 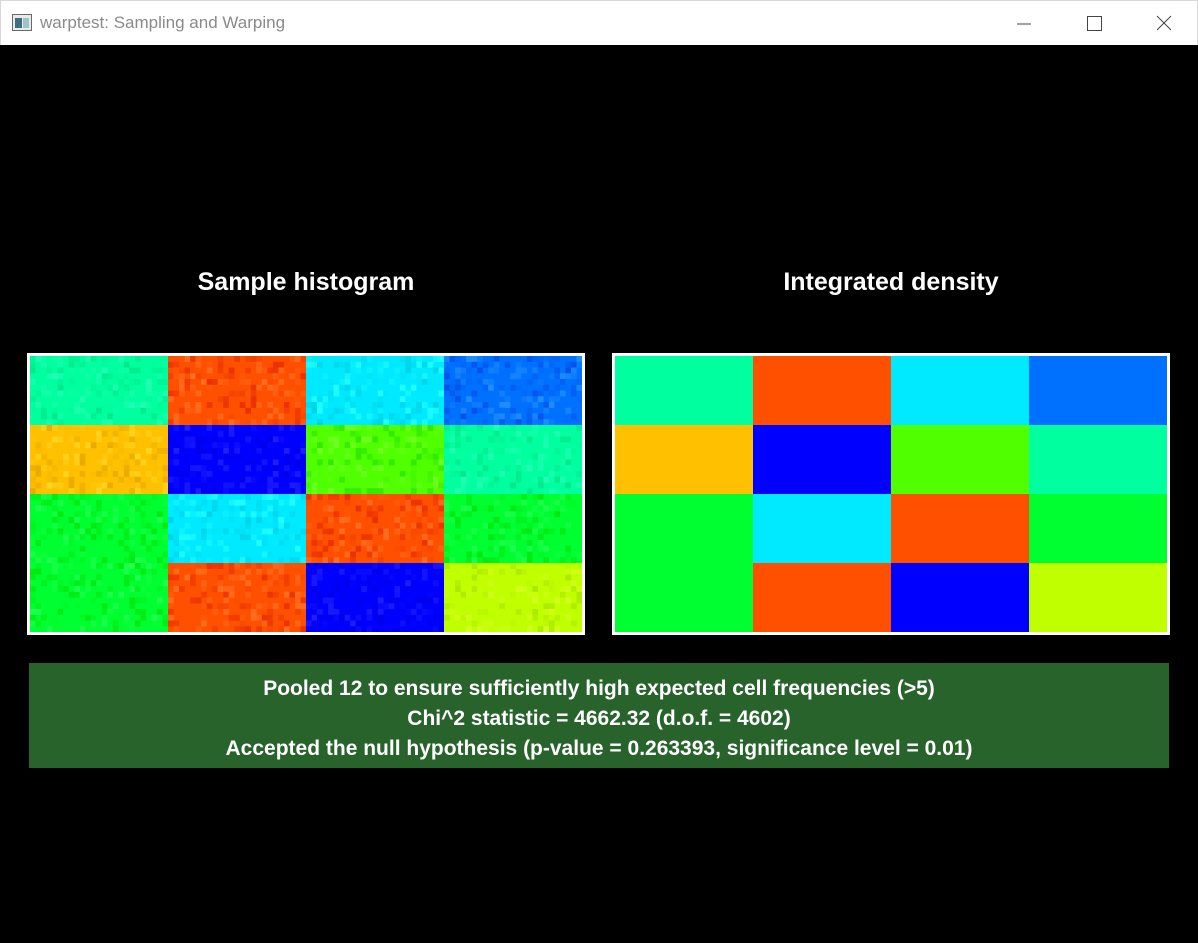 What do you see at coordinates (822, 529) in the screenshot?
I see `heatmap-cell-r2-c1` at bounding box center [822, 529].